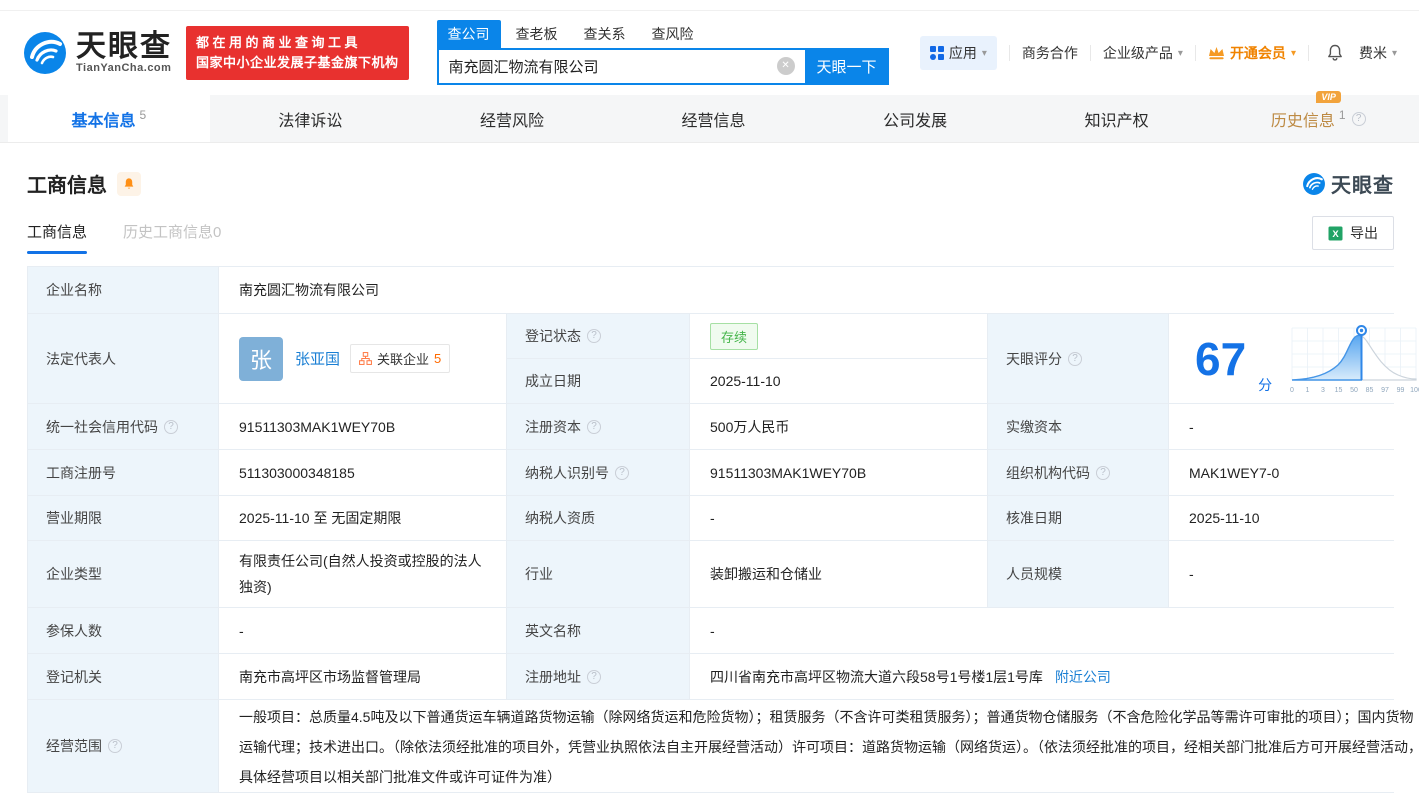 This screenshot has width=1419, height=807. Describe the element at coordinates (673, 34) in the screenshot. I see `search-tab-risk: 查风险` at that location.